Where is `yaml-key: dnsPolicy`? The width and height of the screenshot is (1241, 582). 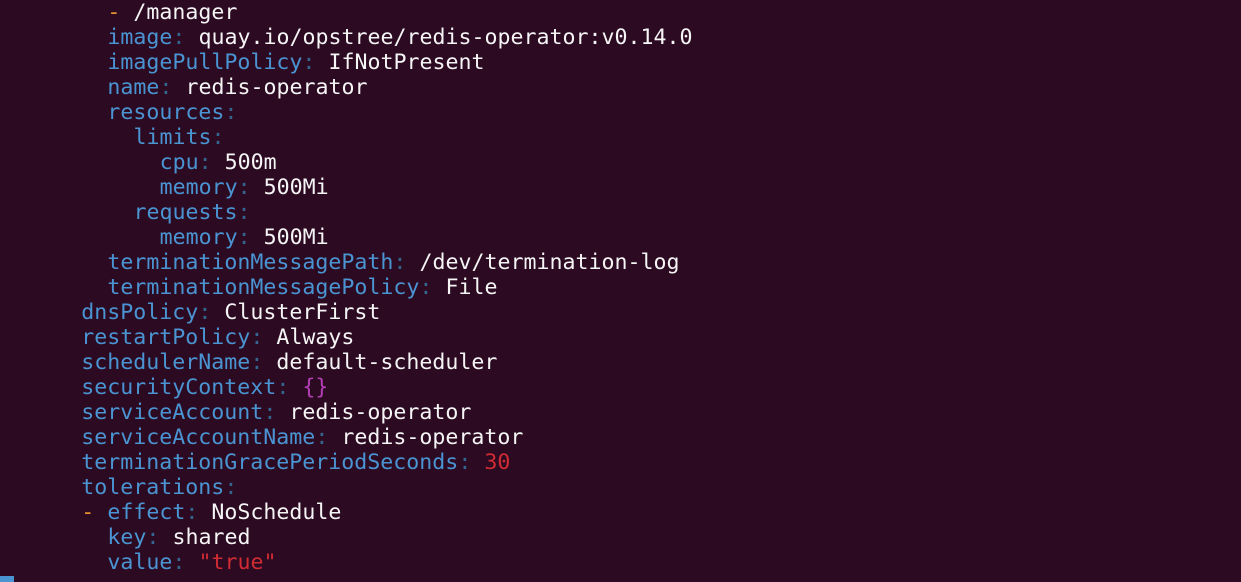
yaml-key: dnsPolicy is located at coordinates (140, 312).